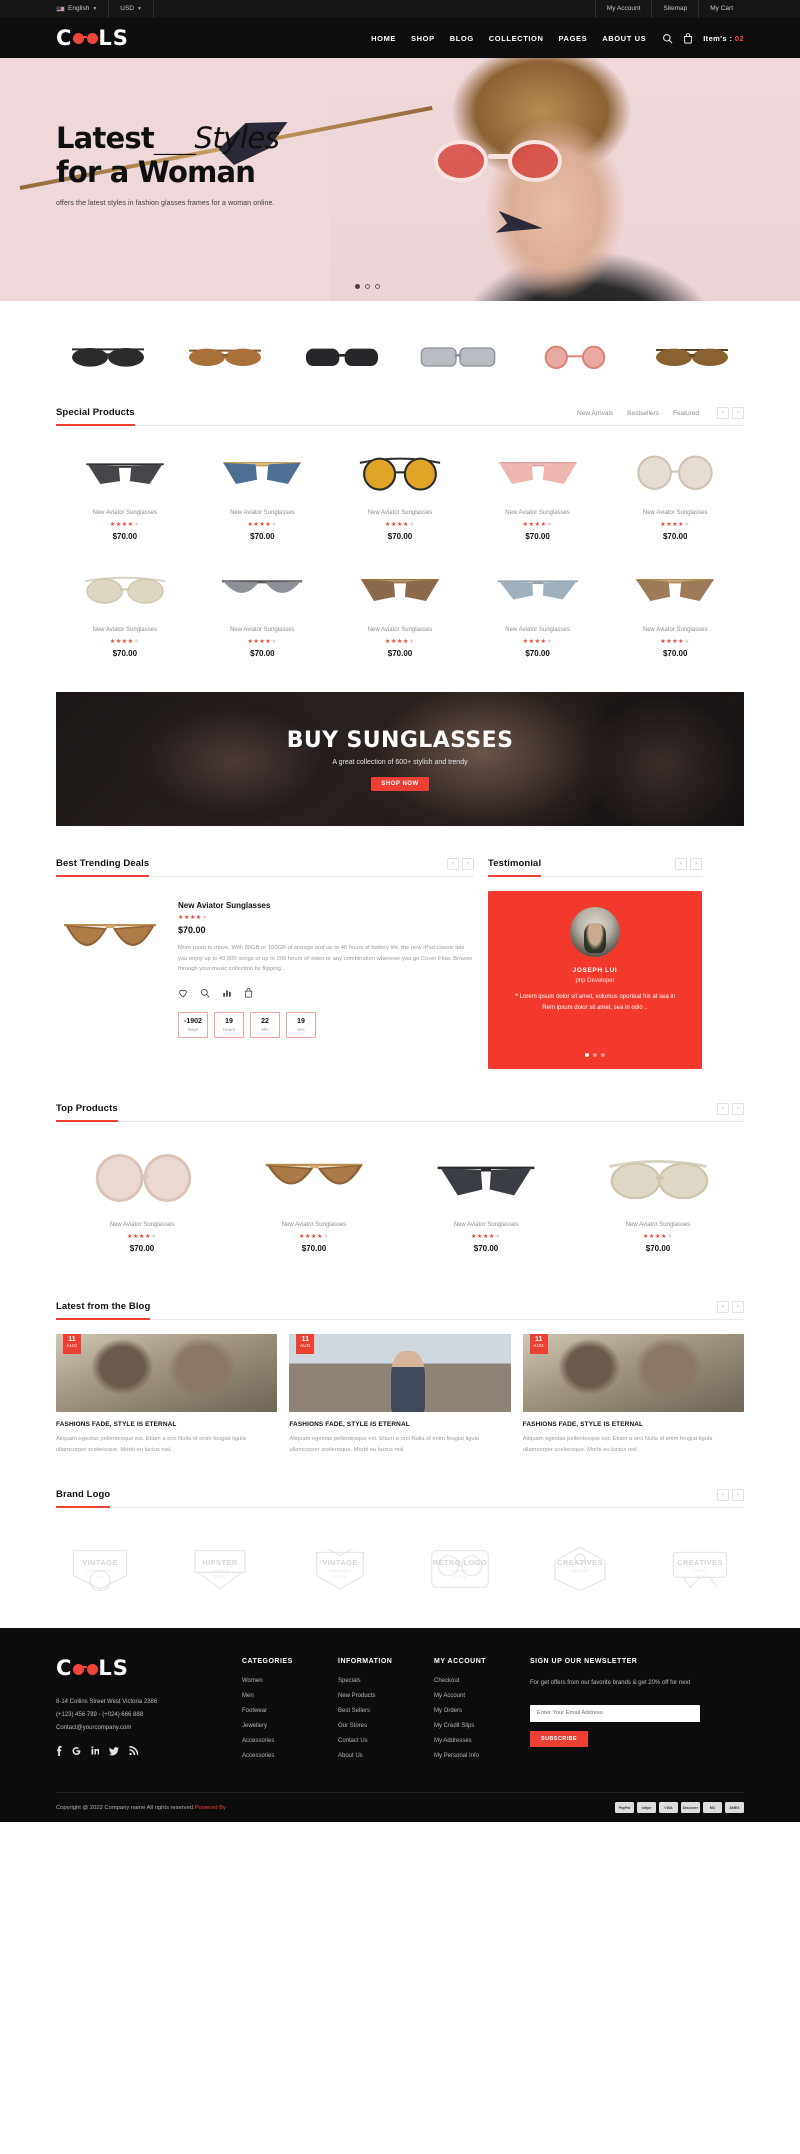 Image resolution: width=800 pixels, height=2154 pixels. Describe the element at coordinates (386, 1741) in the screenshot. I see `footer-link: Contact Us` at that location.